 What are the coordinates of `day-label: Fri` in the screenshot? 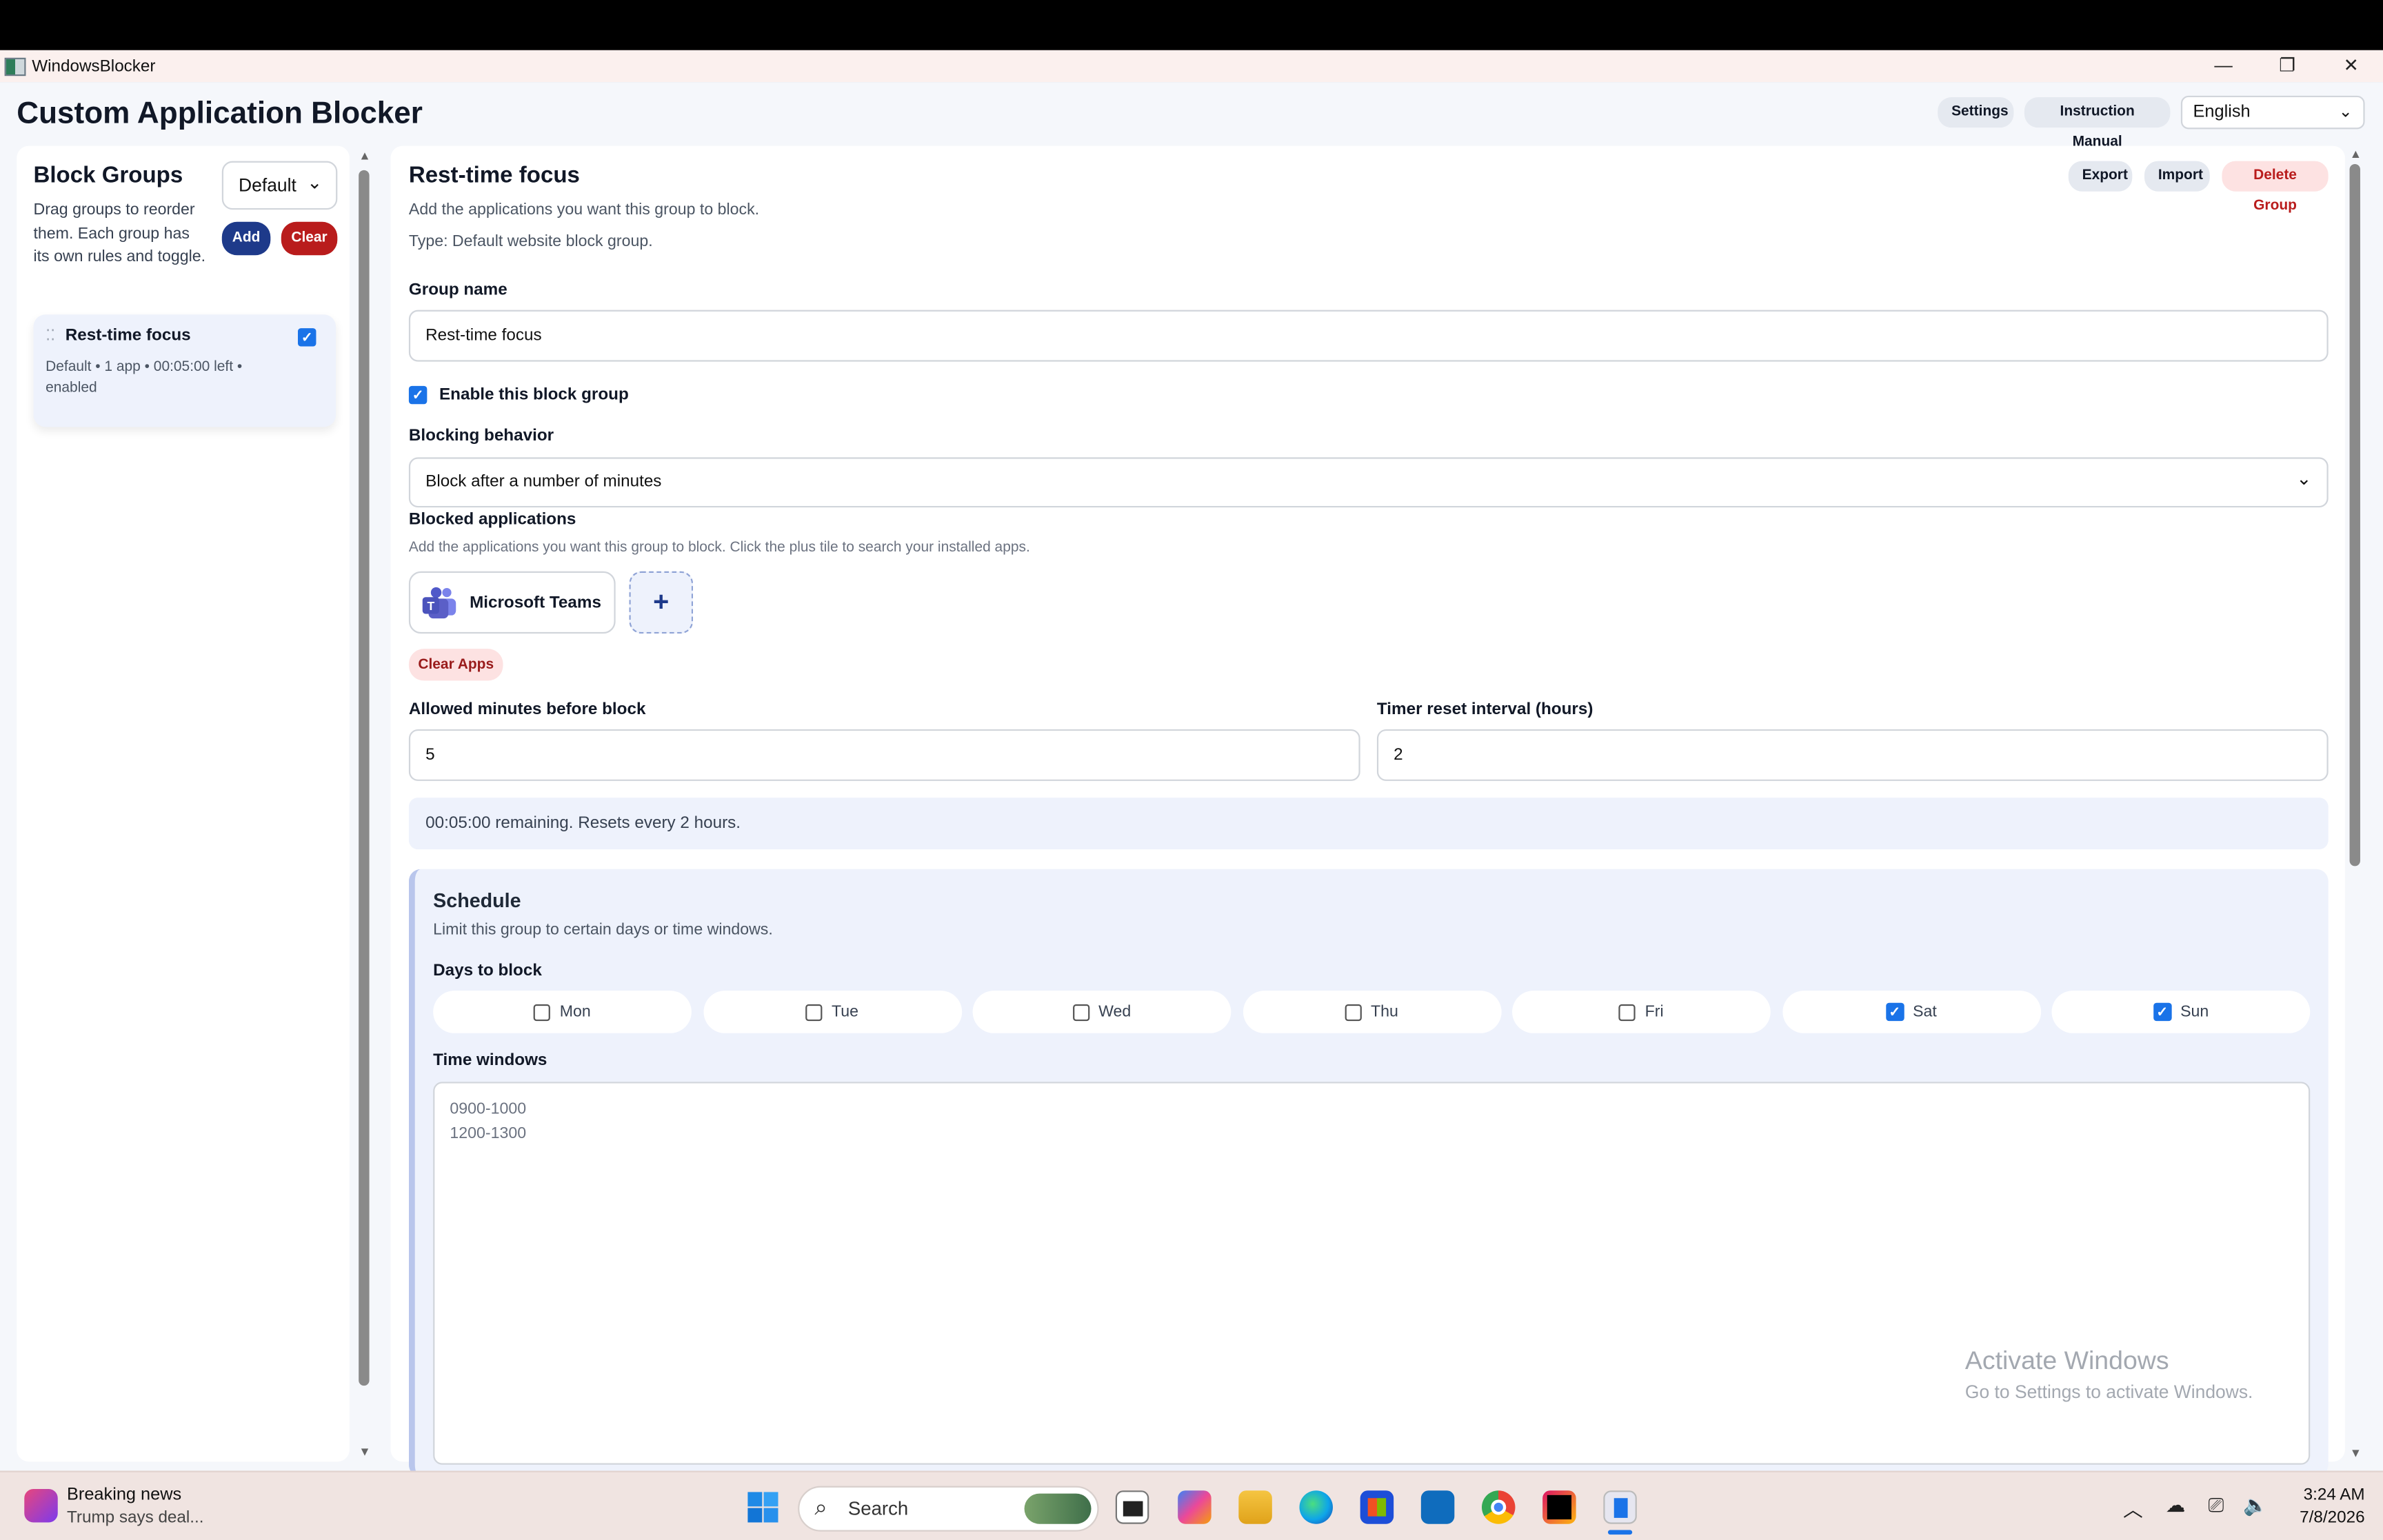 It's located at (1654, 1012).